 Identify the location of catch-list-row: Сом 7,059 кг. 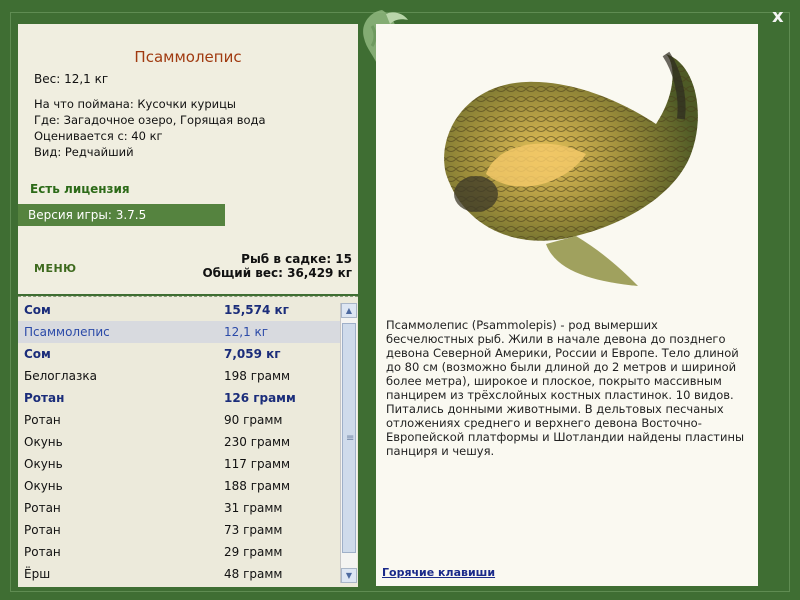
(179, 354).